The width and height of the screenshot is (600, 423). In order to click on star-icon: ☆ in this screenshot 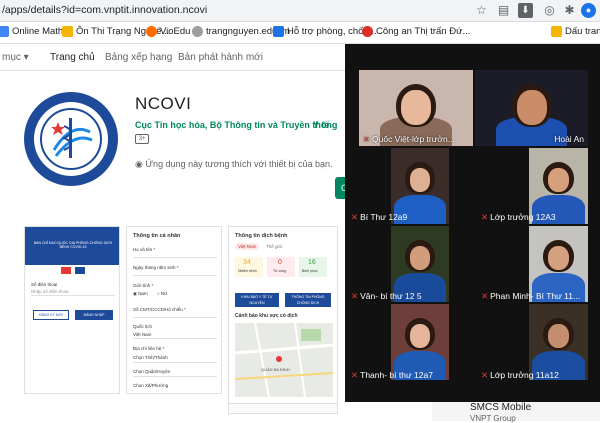, I will do `click(481, 10)`.